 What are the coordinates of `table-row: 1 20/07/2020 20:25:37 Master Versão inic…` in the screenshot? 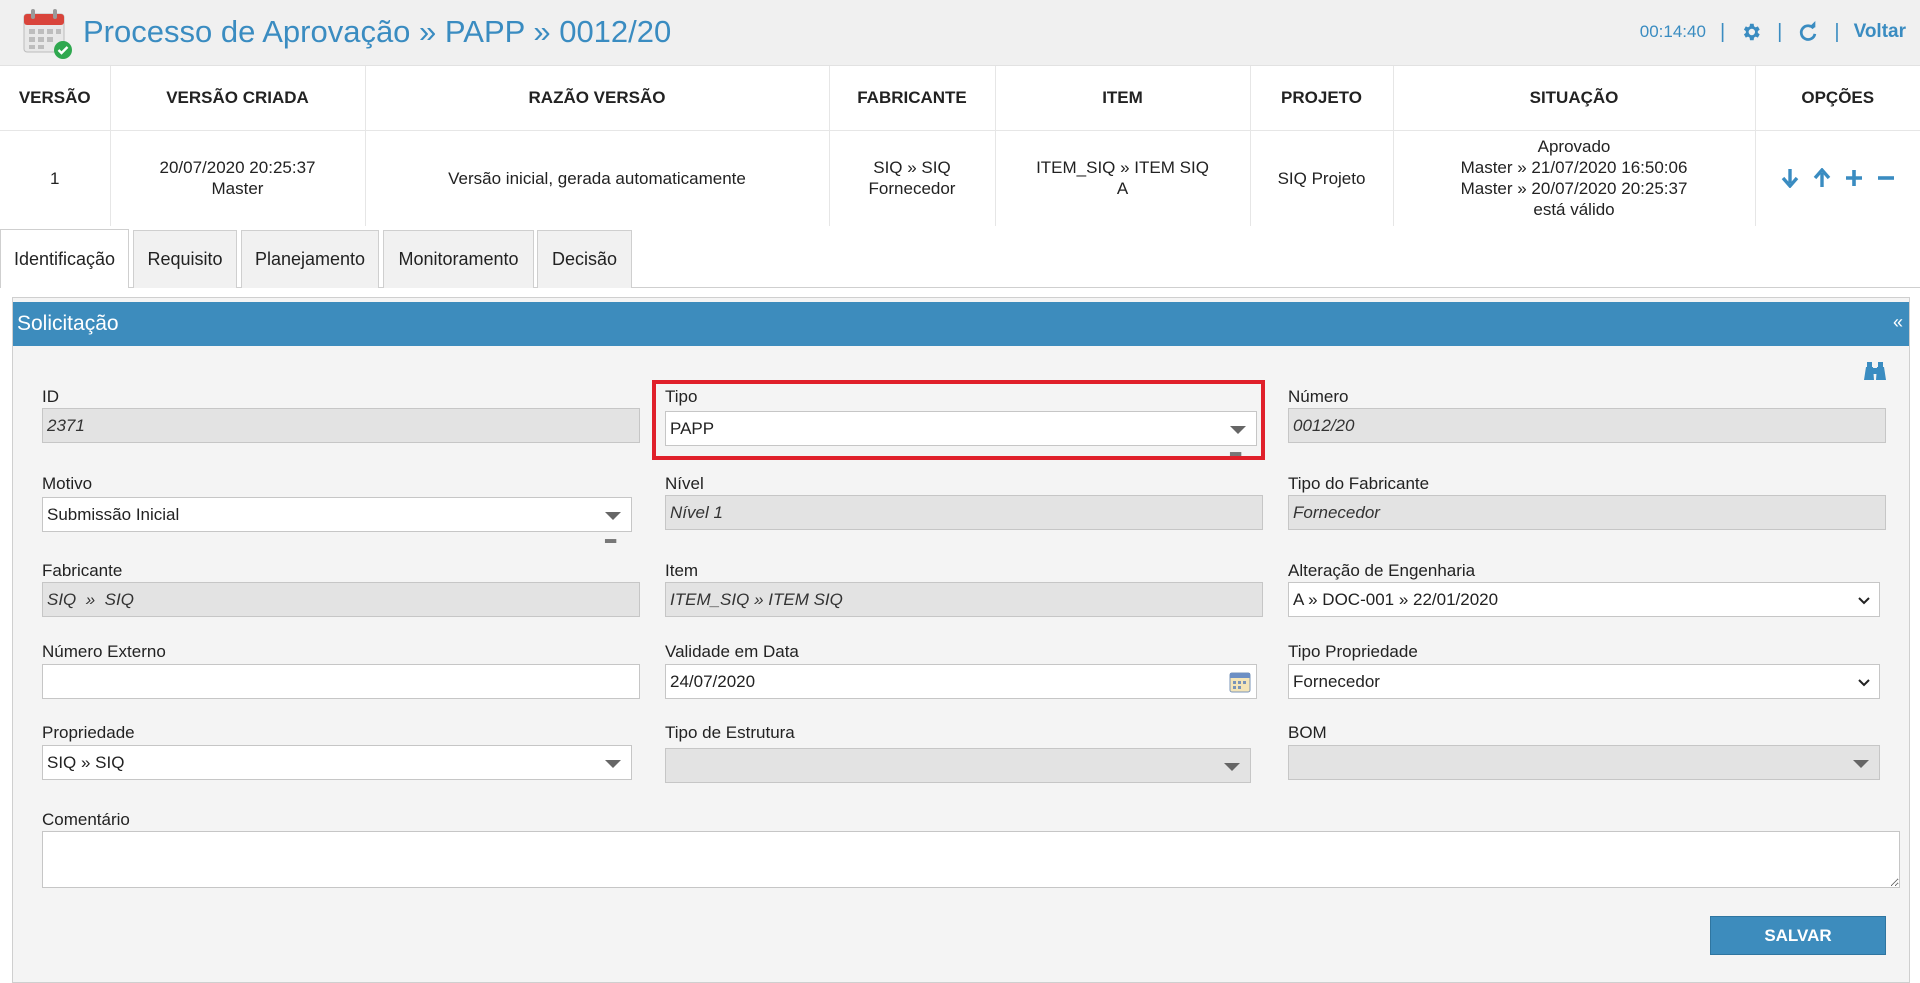 It's located at (960, 178).